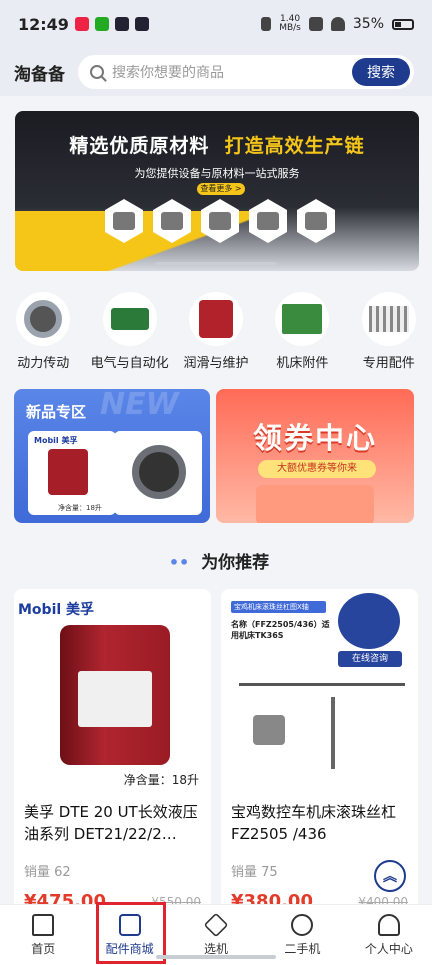 The width and height of the screenshot is (432, 965). I want to click on parts-mall-icon, so click(129, 924).